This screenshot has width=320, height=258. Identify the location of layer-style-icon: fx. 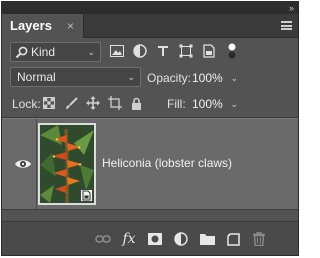
(129, 239).